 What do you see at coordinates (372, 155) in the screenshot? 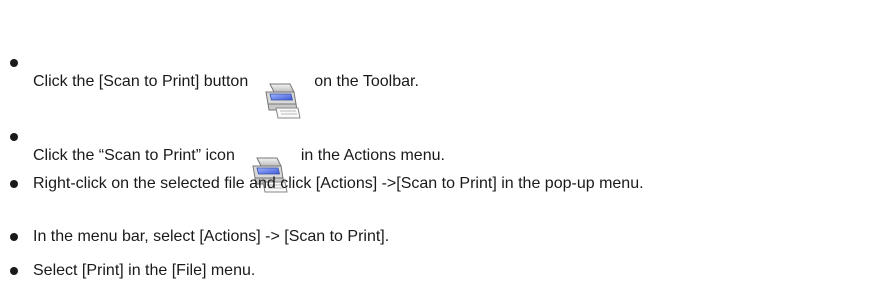
I see `item-text-after: in the Actions menu.` at bounding box center [372, 155].